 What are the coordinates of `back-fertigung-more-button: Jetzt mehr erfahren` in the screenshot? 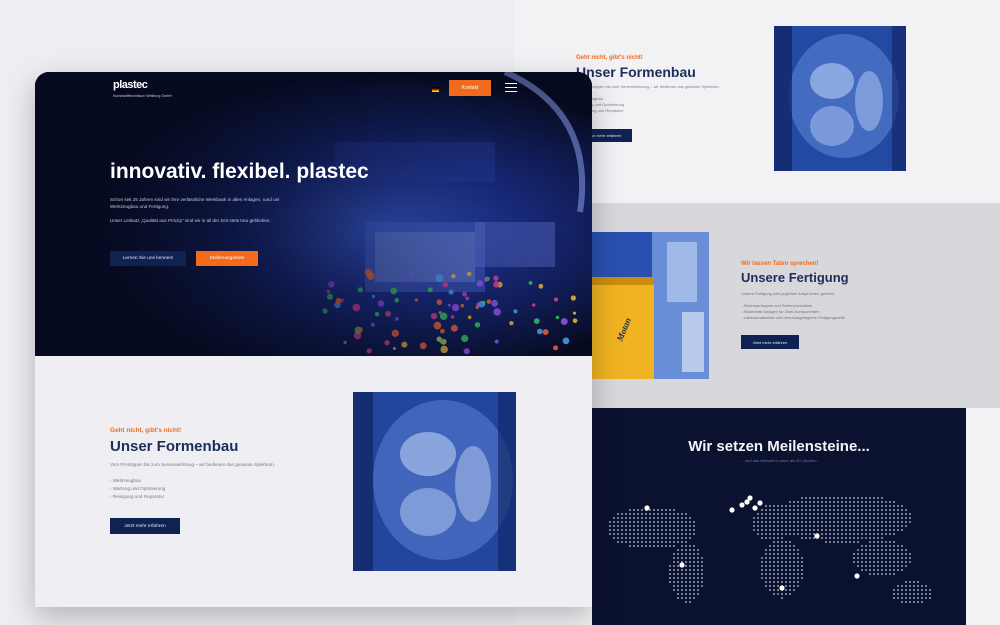 It's located at (770, 342).